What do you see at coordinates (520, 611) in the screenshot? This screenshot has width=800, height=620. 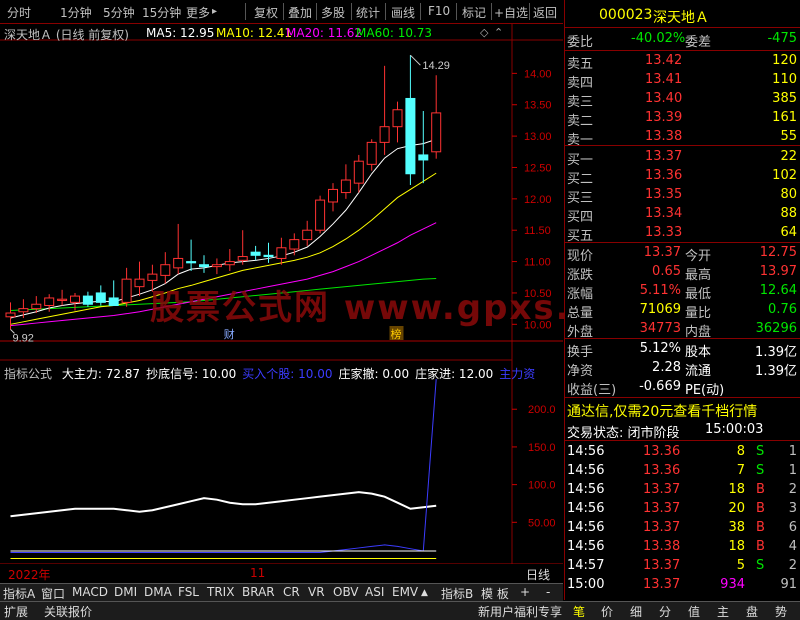 I see `new-user-promo-link: 新用户福利专享` at bounding box center [520, 611].